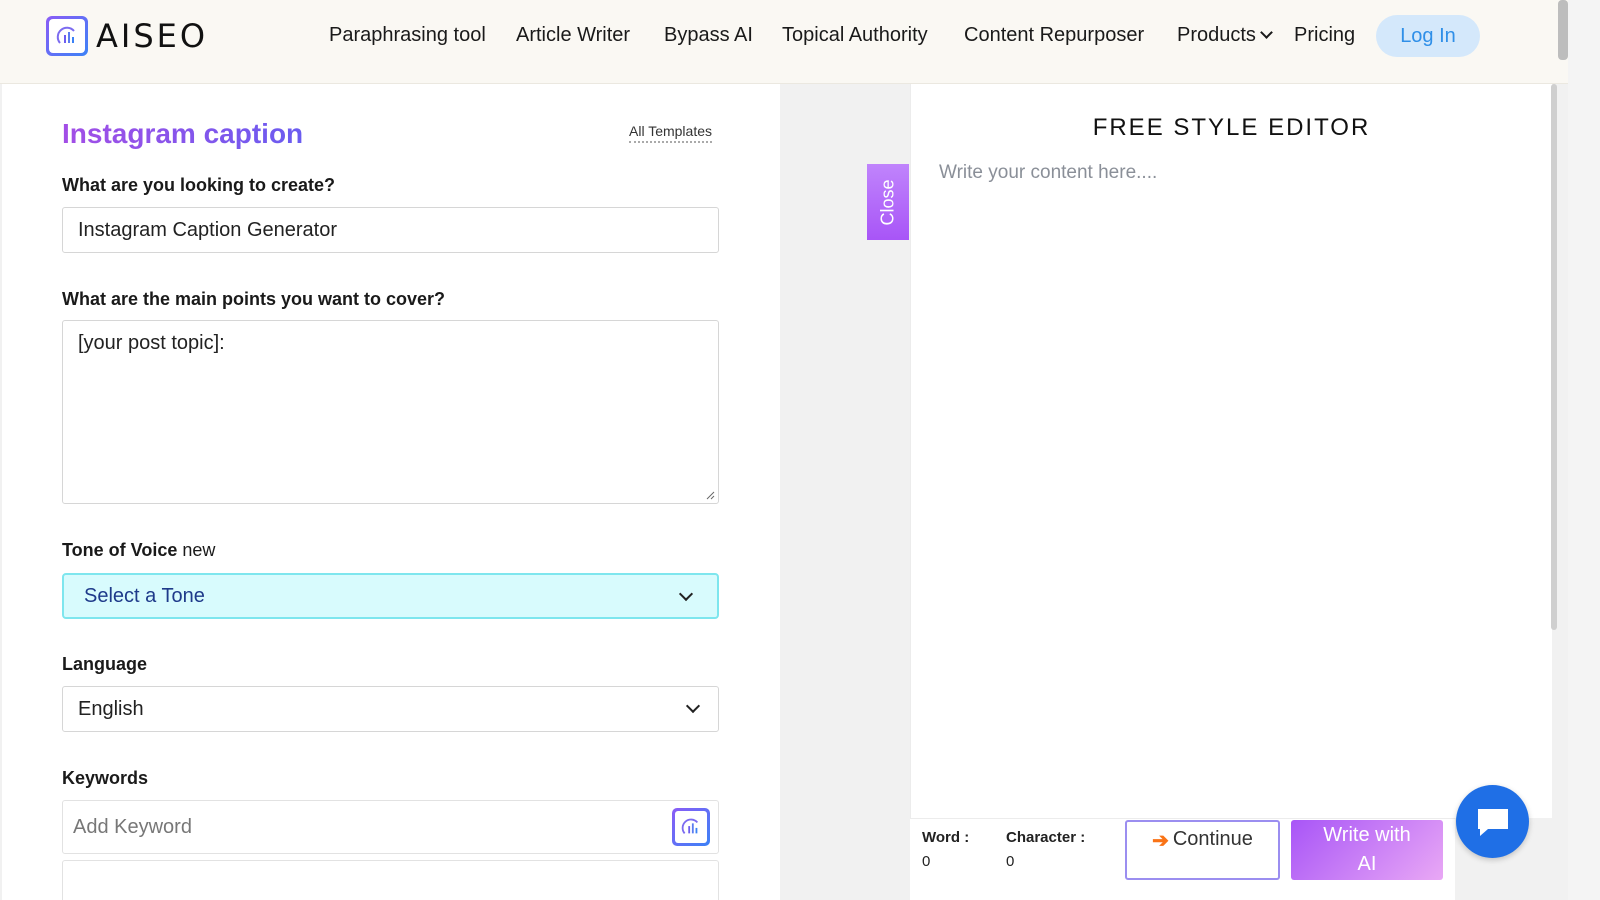  I want to click on close-editor-button: Close, so click(888, 202).